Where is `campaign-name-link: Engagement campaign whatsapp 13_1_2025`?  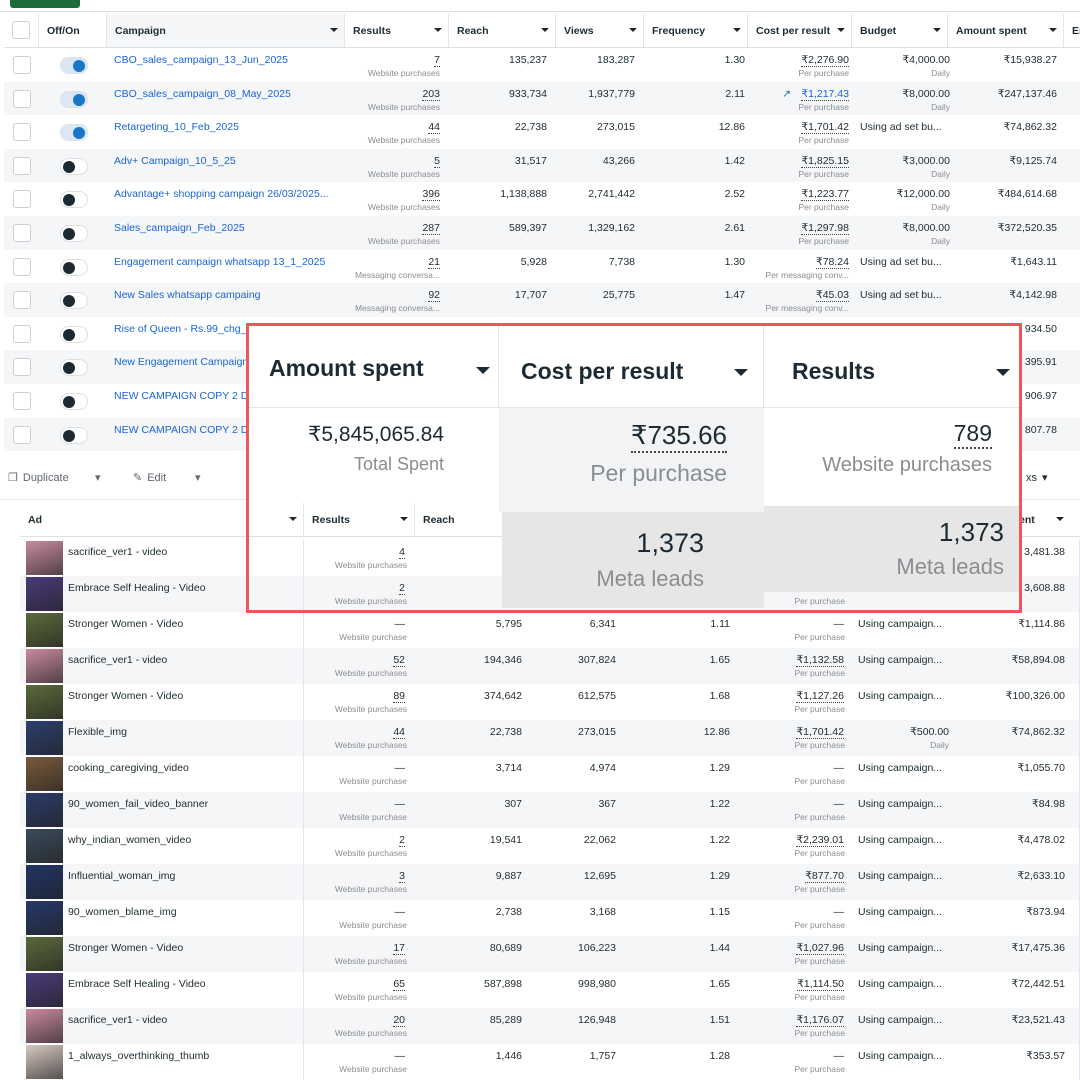
campaign-name-link: Engagement campaign whatsapp 13_1_2025 is located at coordinates (228, 262).